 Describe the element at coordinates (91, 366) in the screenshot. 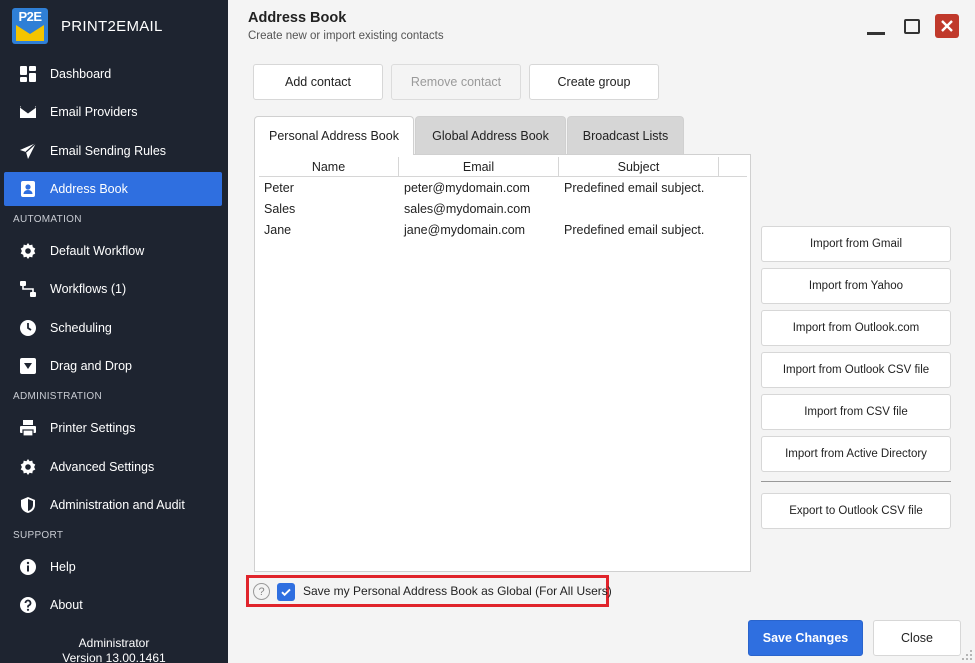

I see `sidebar-item-label: Drag and Drop` at that location.